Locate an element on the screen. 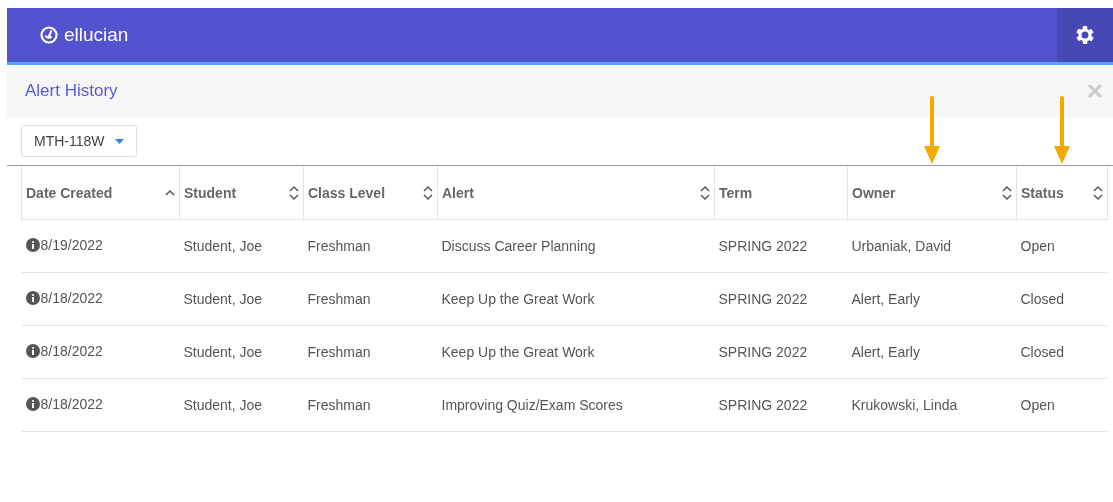 The image size is (1113, 502). table-cell: Urbaniak, David is located at coordinates (901, 246).